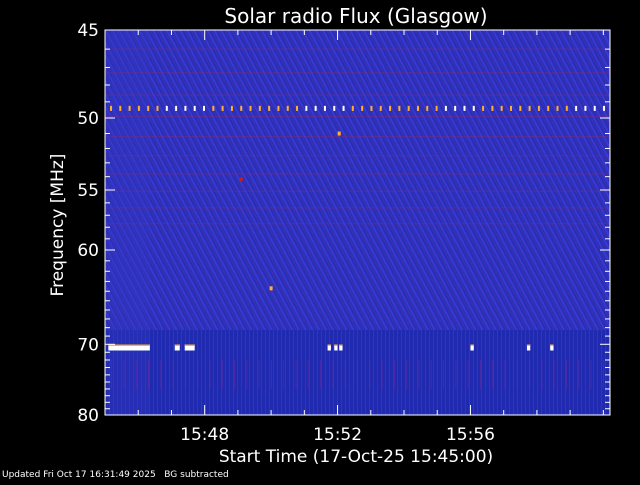 Image resolution: width=640 pixels, height=485 pixels. Describe the element at coordinates (337, 435) in the screenshot. I see `x-tick-label: 15:52` at that location.